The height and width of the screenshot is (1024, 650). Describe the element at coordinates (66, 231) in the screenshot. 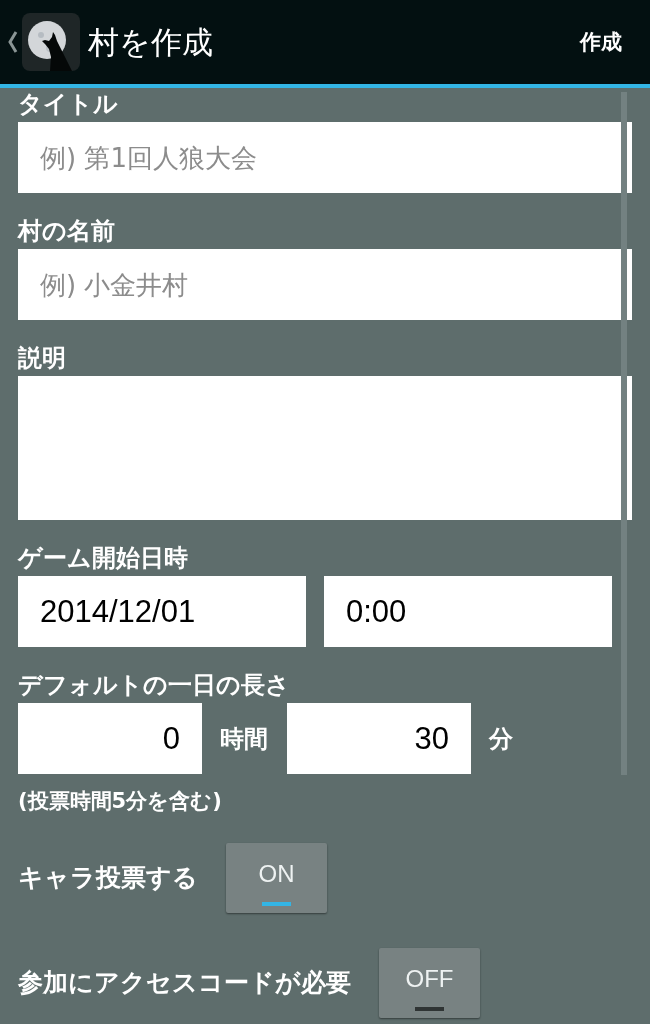

I see `field-label: 村の名前` at that location.